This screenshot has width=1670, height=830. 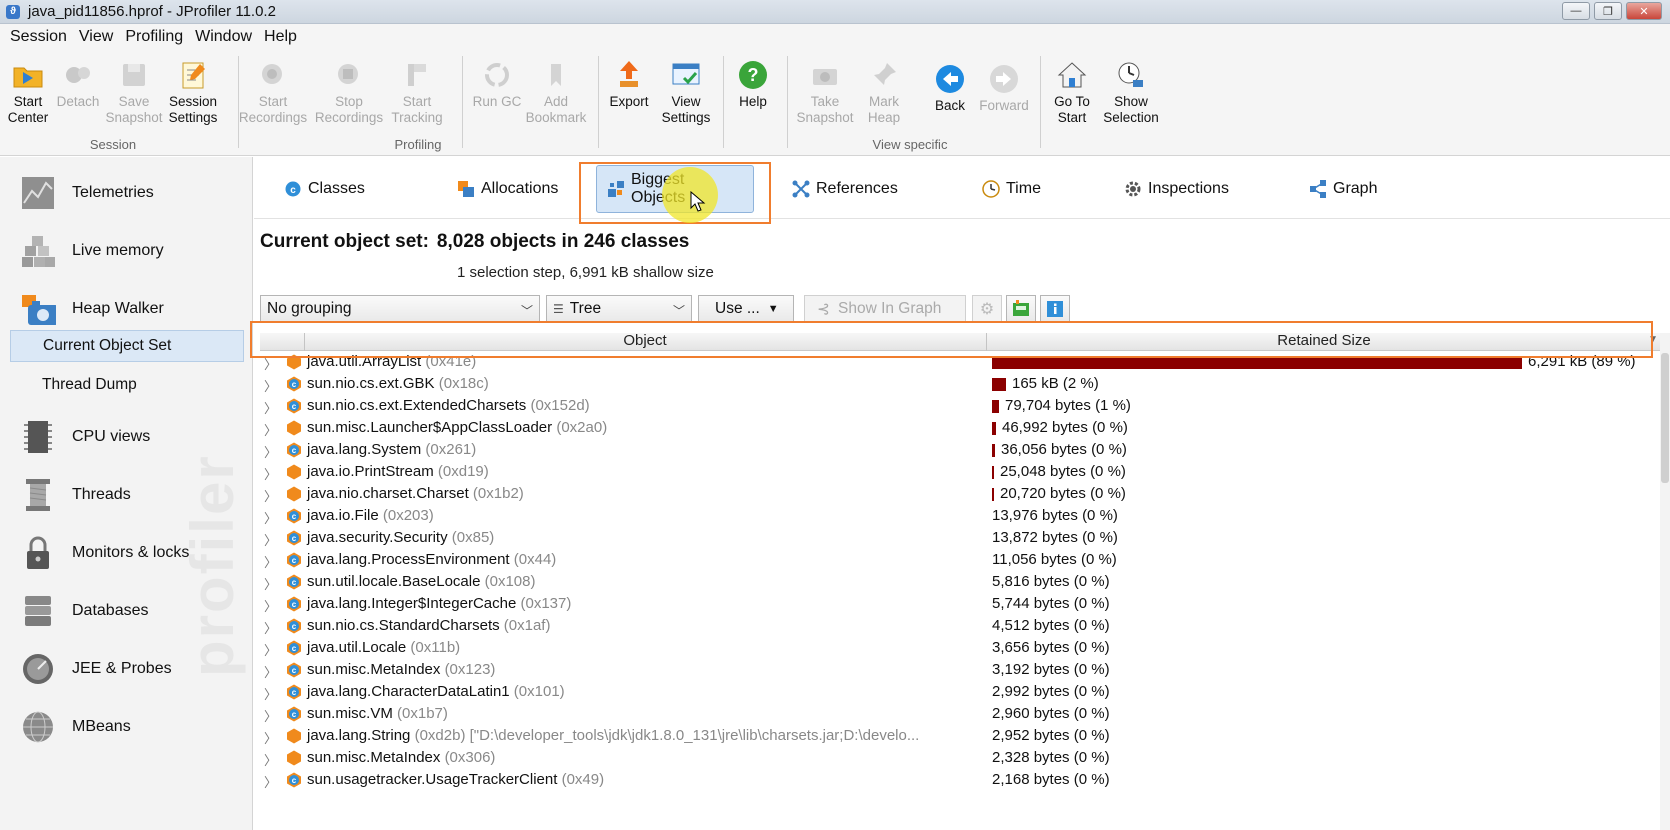 What do you see at coordinates (403, 625) in the screenshot?
I see `class-name-text: sun.nio.cs.StandardCharsets` at bounding box center [403, 625].